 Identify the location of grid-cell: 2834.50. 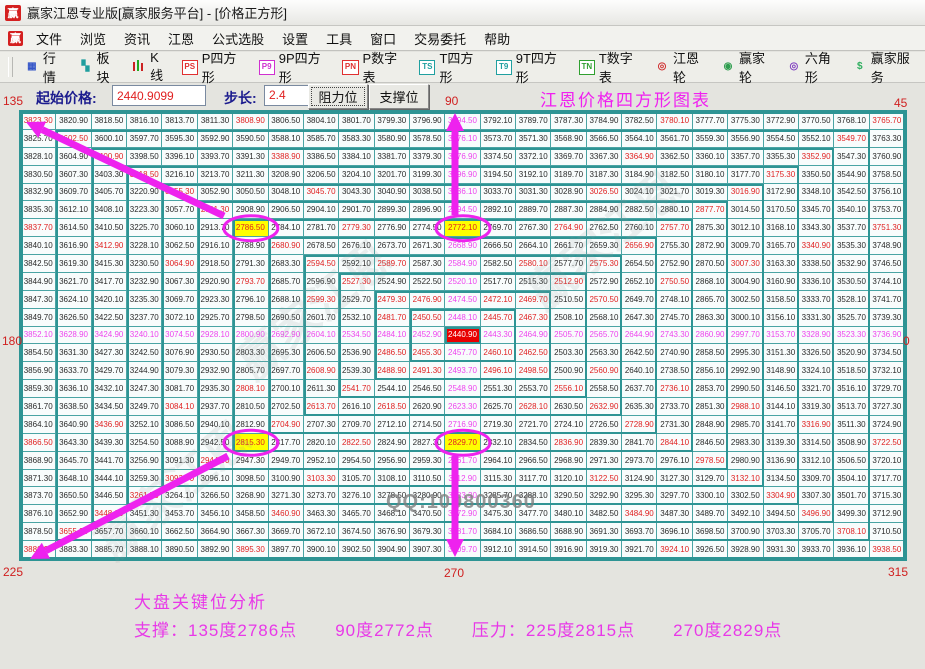
(534, 442).